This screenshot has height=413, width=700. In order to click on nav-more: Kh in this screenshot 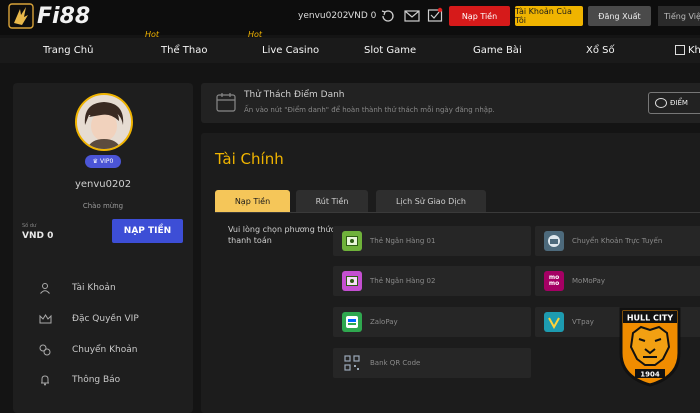, I will do `click(687, 50)`.